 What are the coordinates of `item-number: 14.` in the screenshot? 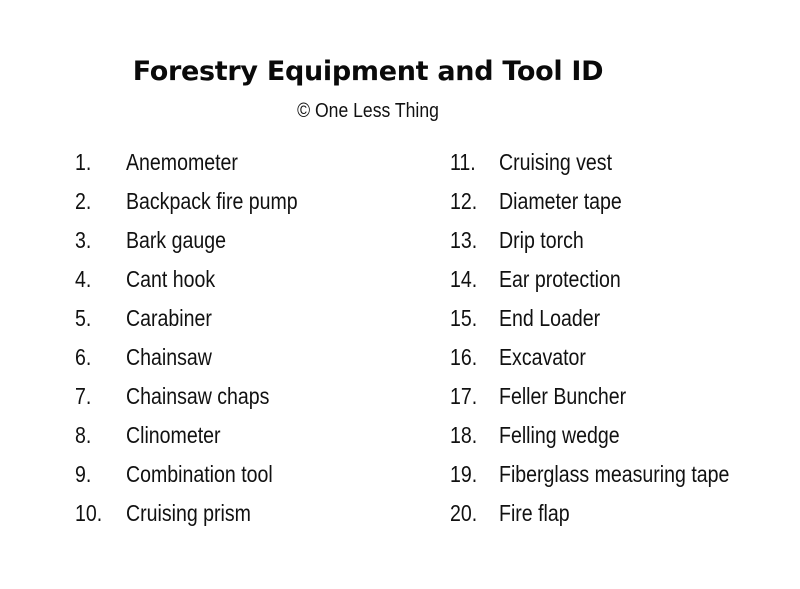 It's located at (464, 279).